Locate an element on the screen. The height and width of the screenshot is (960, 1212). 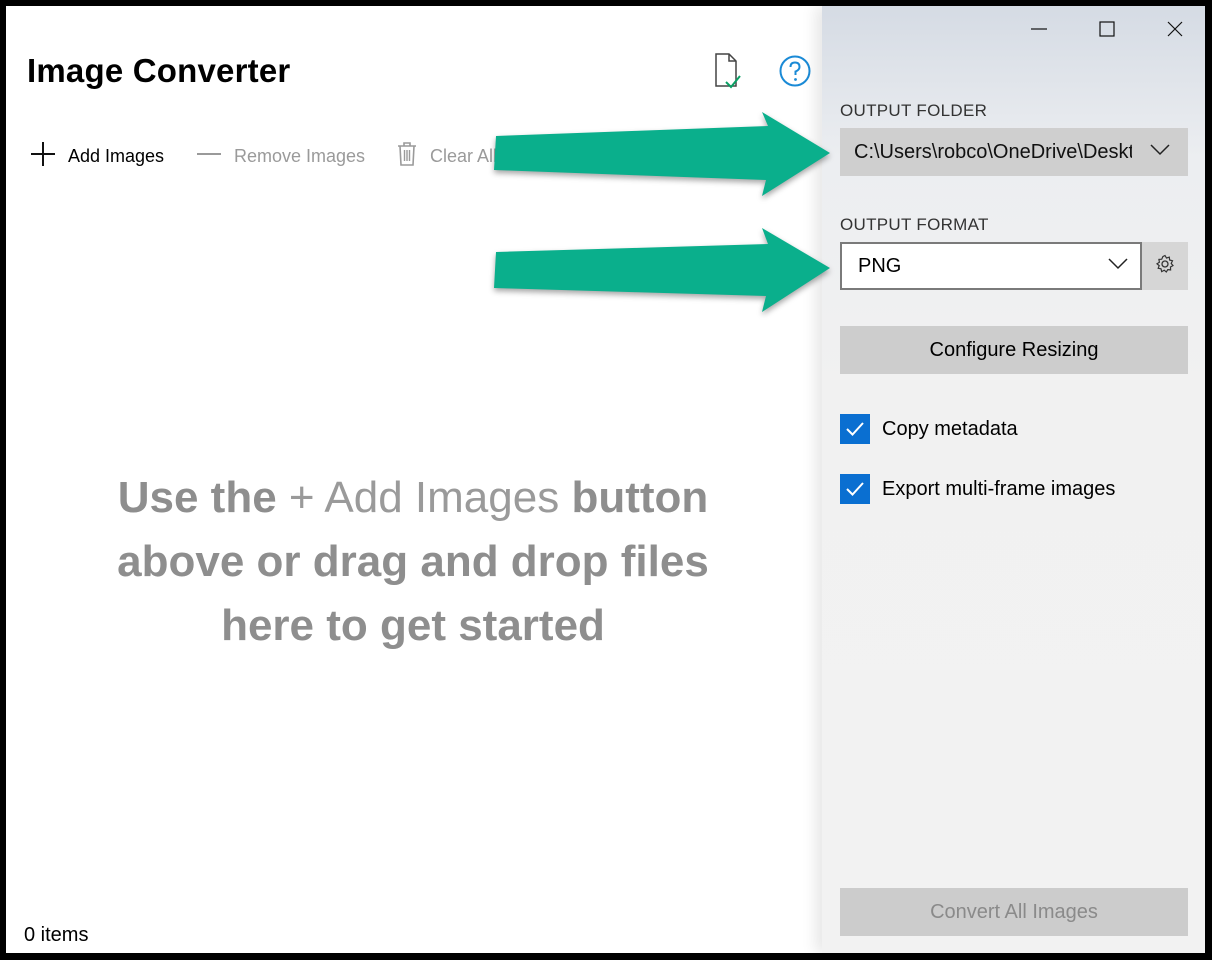
gear-icon is located at coordinates (1165, 266).